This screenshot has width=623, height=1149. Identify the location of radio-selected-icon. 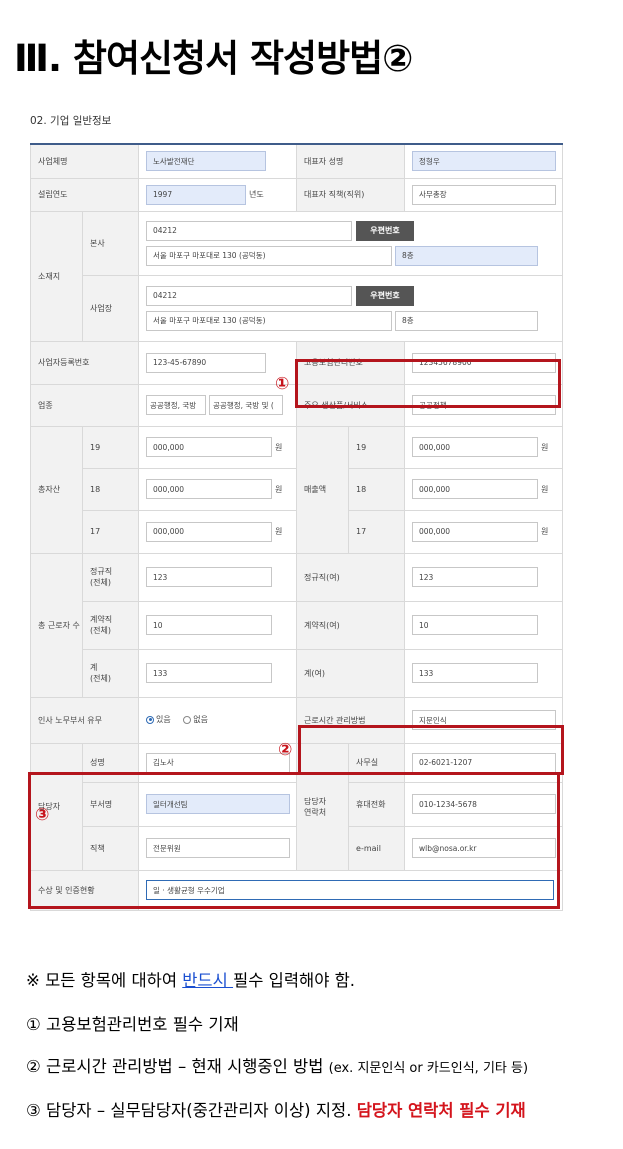
(150, 719).